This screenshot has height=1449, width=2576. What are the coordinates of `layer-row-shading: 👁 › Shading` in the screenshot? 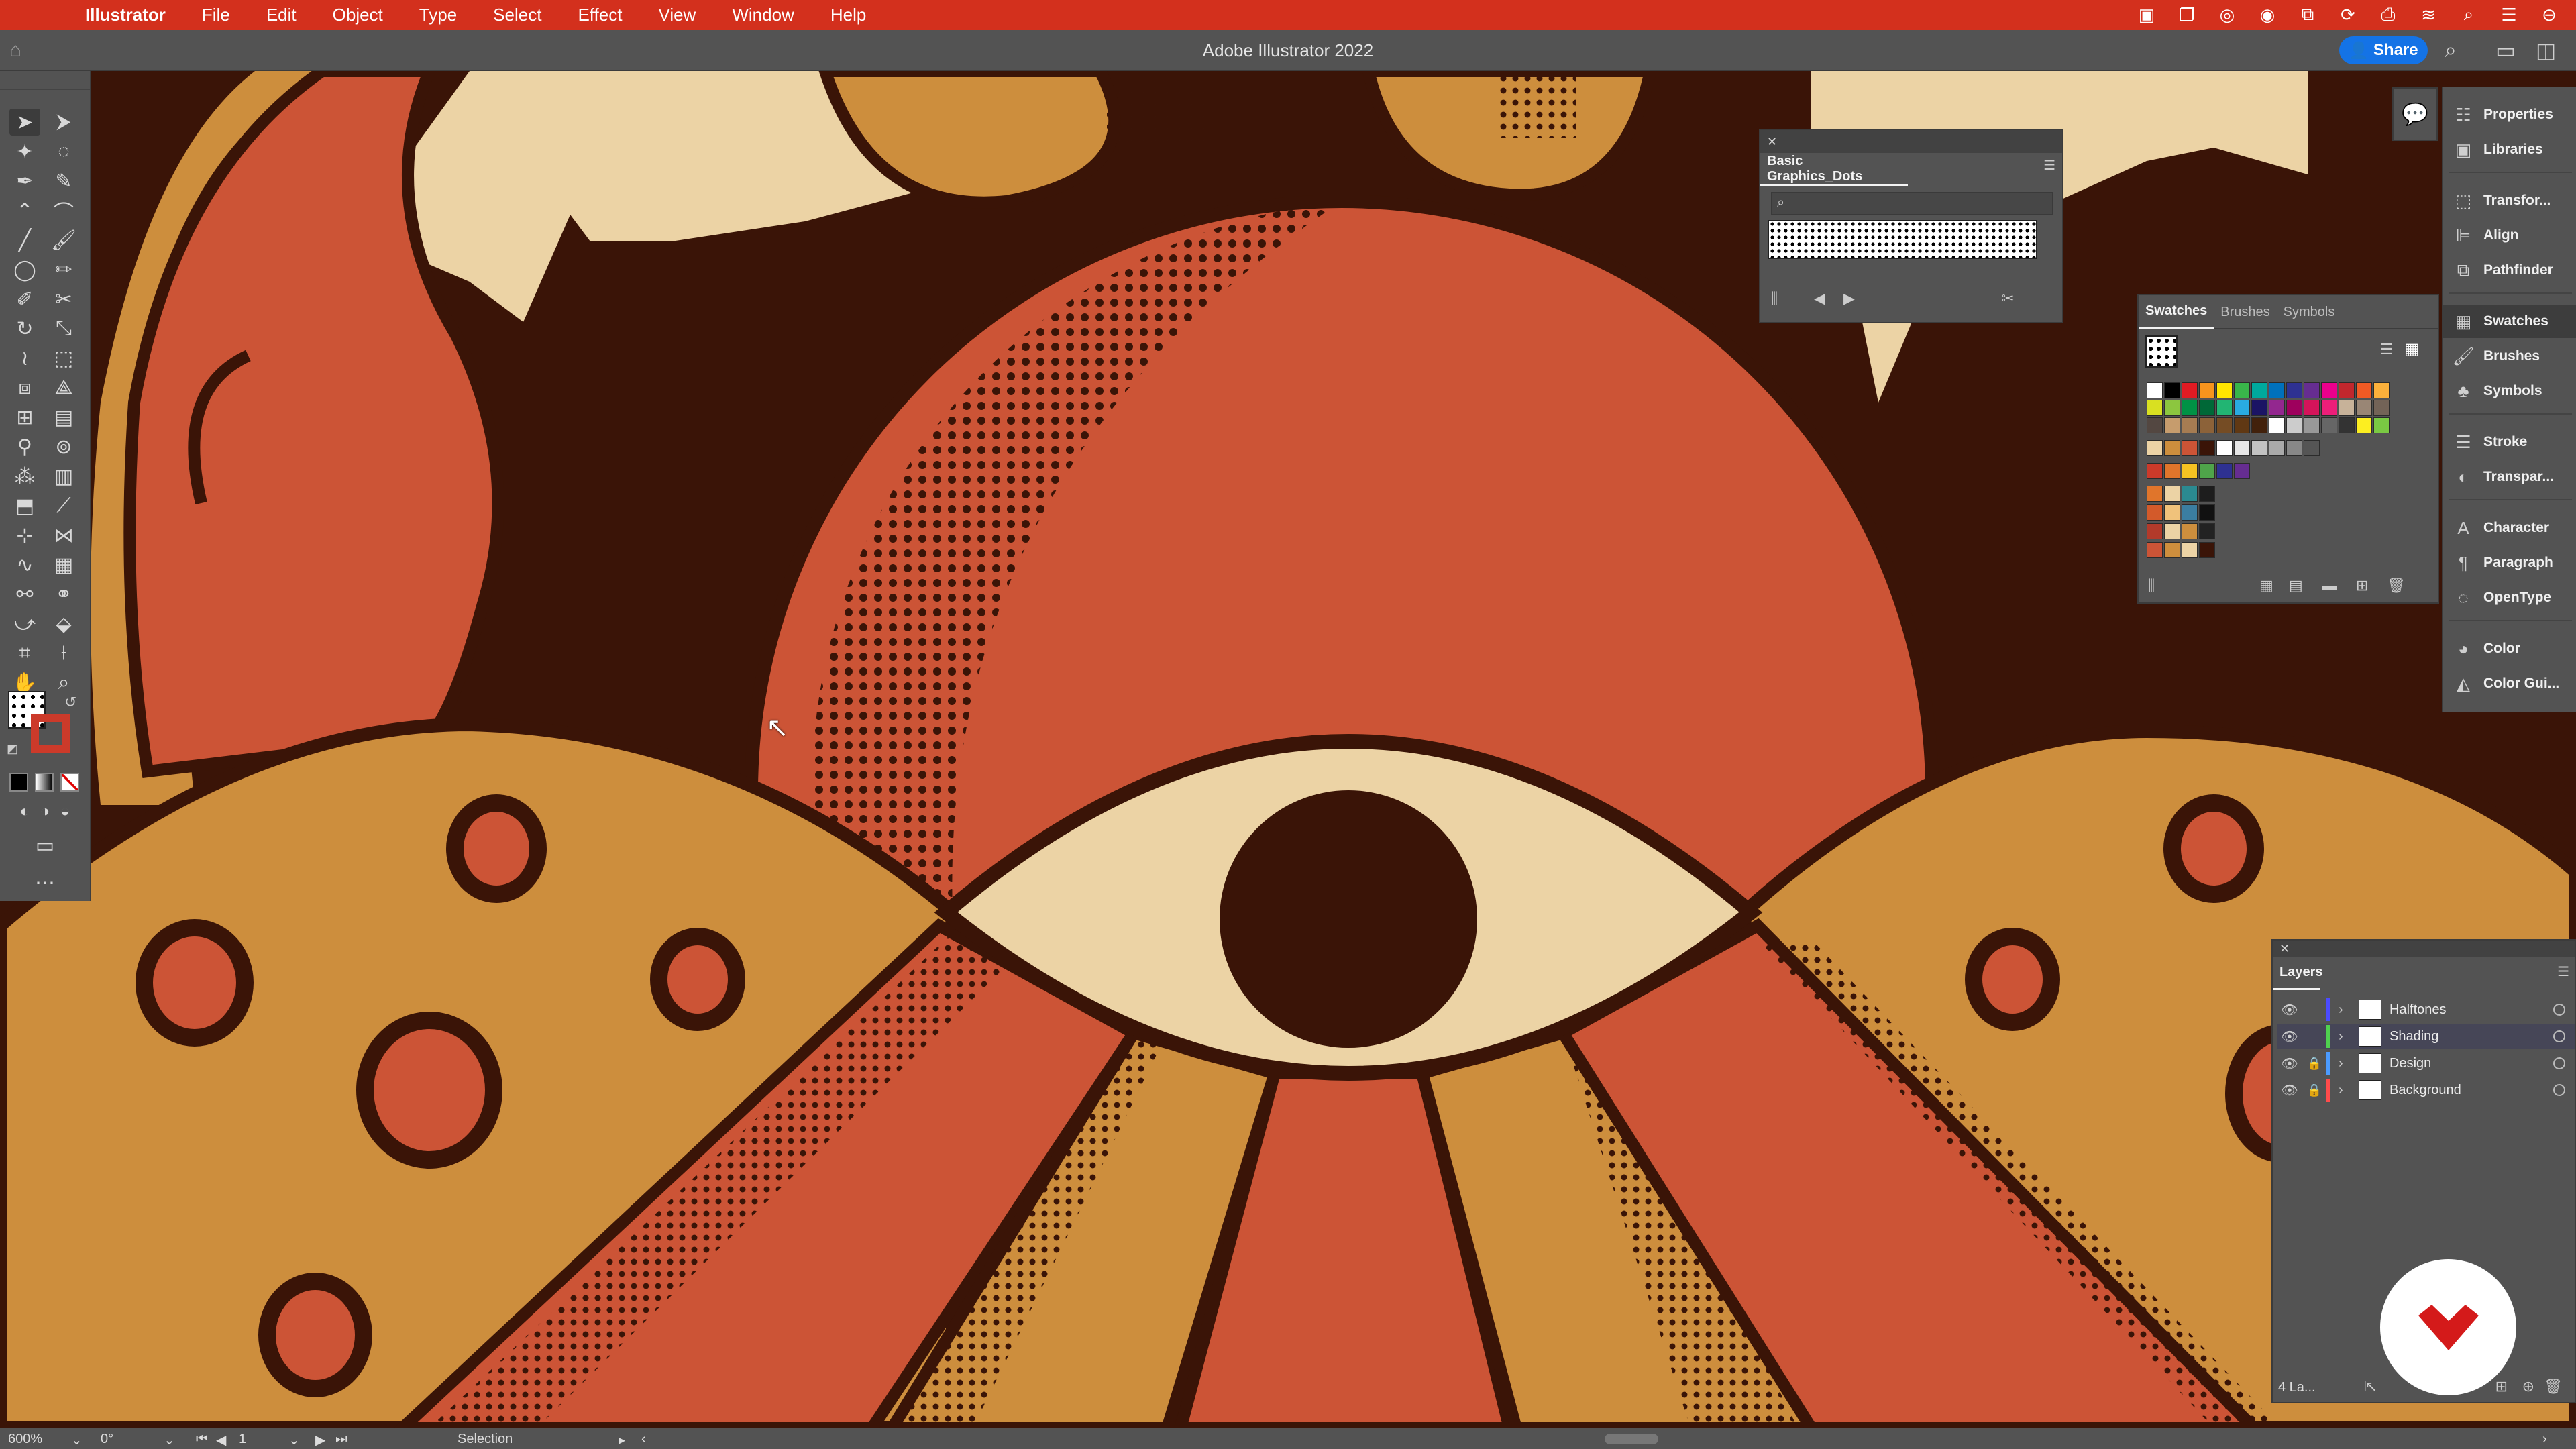 It's located at (2426, 1036).